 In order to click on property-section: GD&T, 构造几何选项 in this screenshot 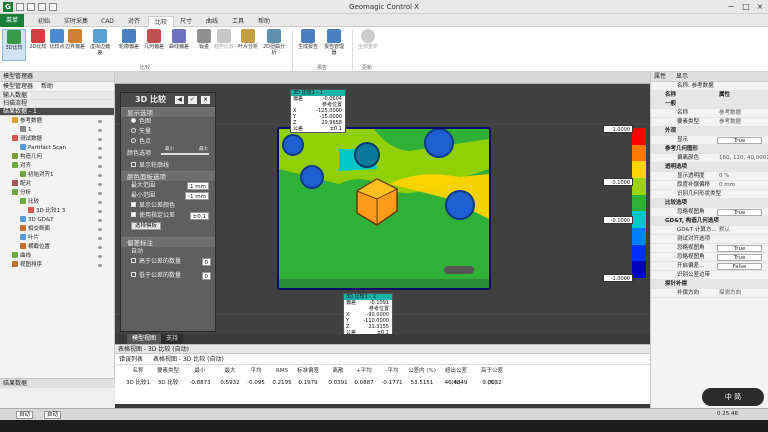, I will do `click(709, 221)`.